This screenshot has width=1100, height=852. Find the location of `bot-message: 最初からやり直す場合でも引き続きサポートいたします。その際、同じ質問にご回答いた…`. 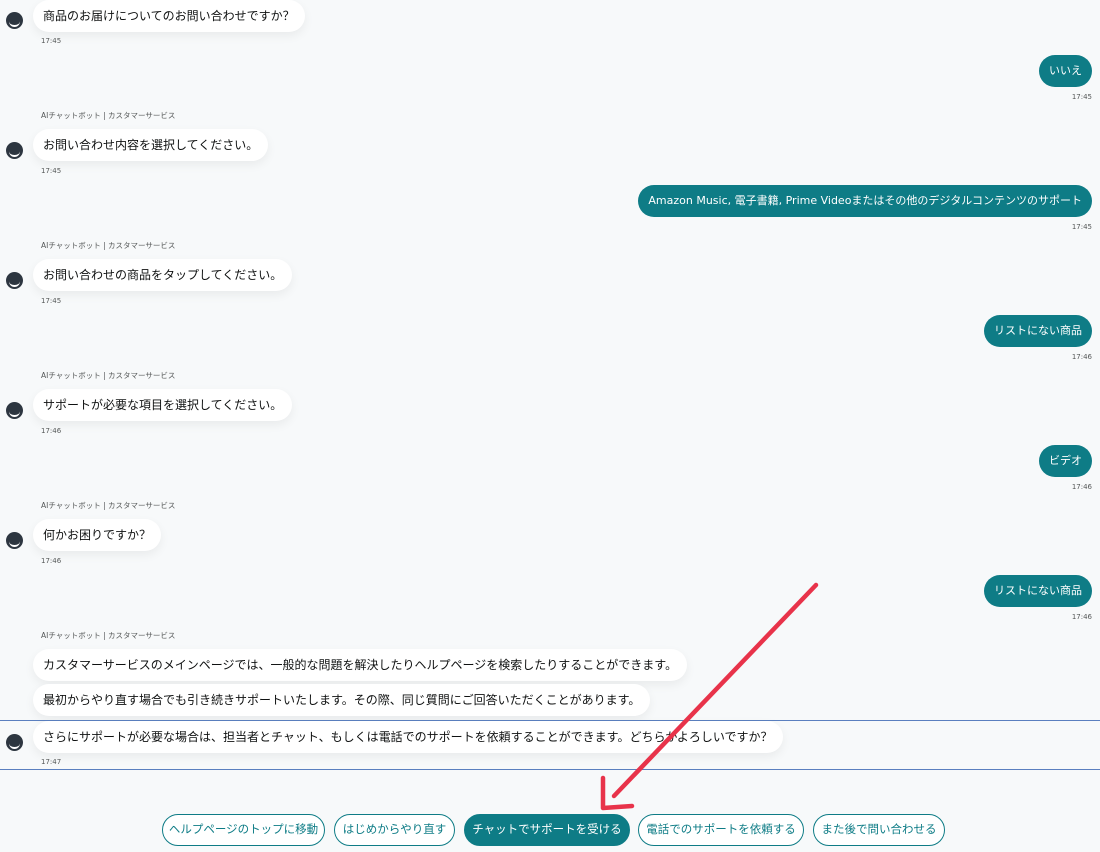

bot-message: 最初からやり直す場合でも引き続きサポートいたします。その際、同じ質問にご回答いた… is located at coordinates (342, 700).